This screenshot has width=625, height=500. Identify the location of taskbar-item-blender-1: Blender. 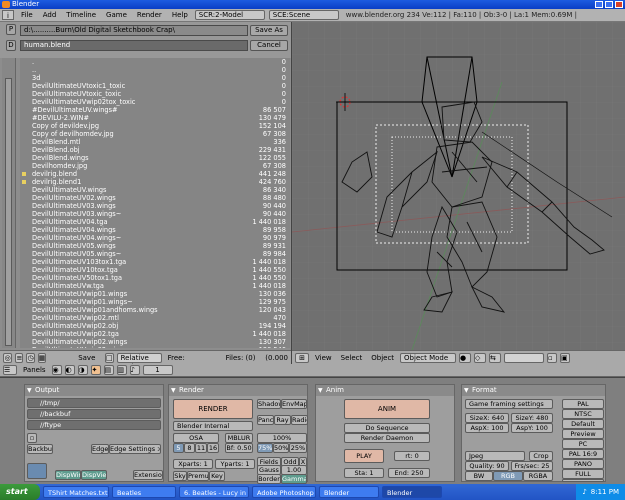
(349, 492).